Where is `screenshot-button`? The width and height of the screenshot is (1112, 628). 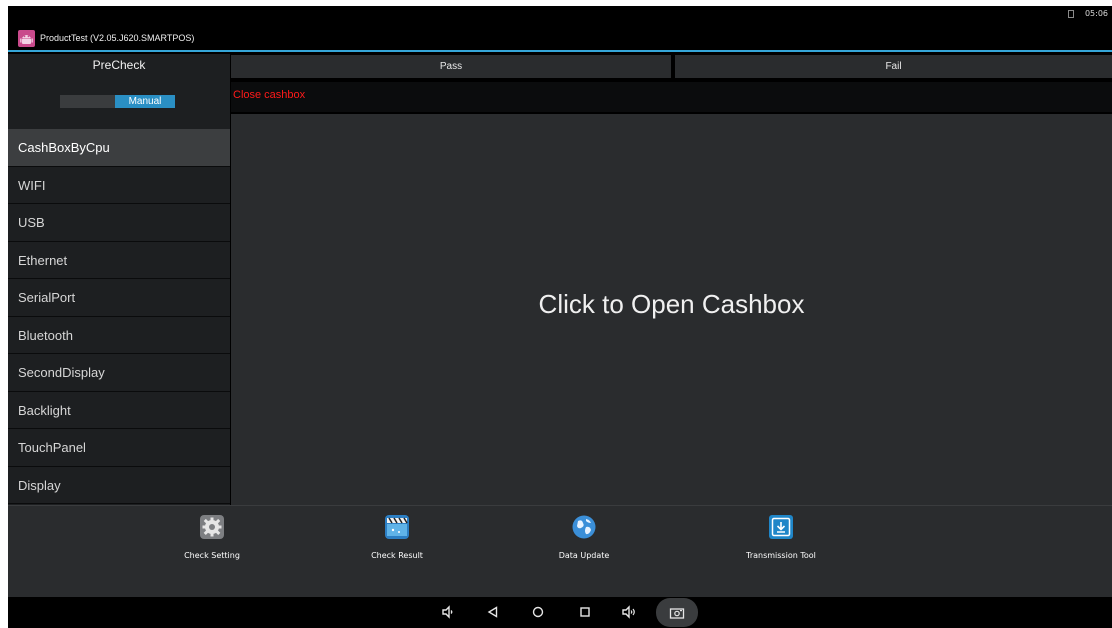
screenshot-button is located at coordinates (677, 612).